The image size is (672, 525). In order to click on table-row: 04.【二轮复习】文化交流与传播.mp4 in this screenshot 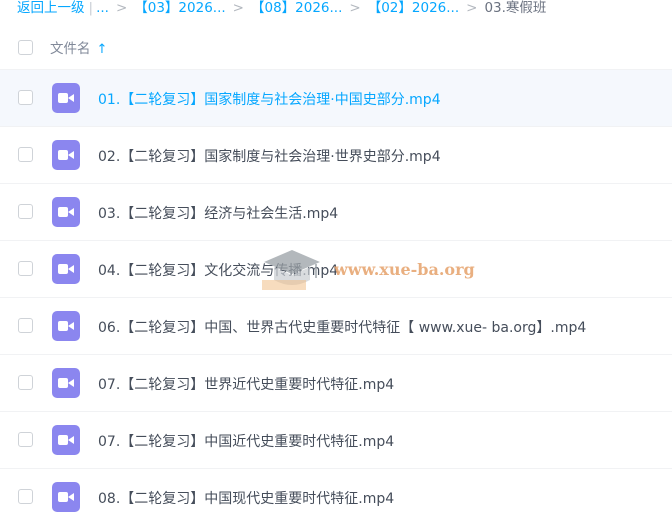, I will do `click(336, 268)`.